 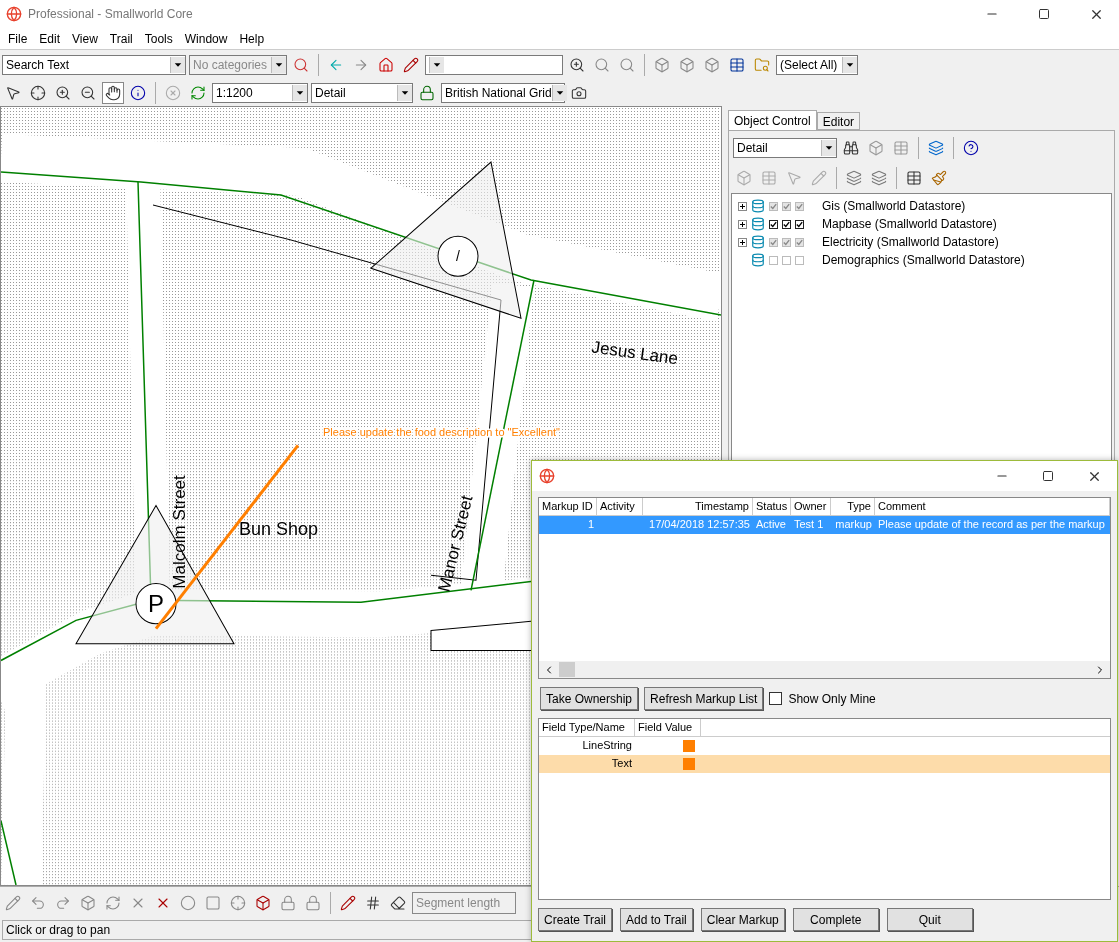 What do you see at coordinates (568, 507) in the screenshot?
I see `column-header: Markup ID` at bounding box center [568, 507].